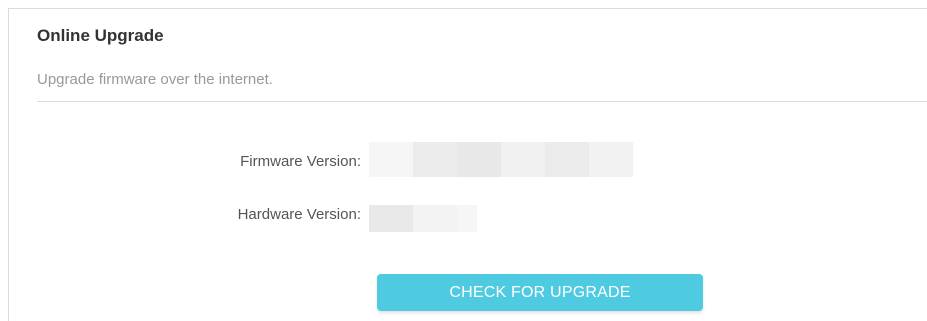 The width and height of the screenshot is (927, 321). I want to click on panel-top-border, so click(467, 8).